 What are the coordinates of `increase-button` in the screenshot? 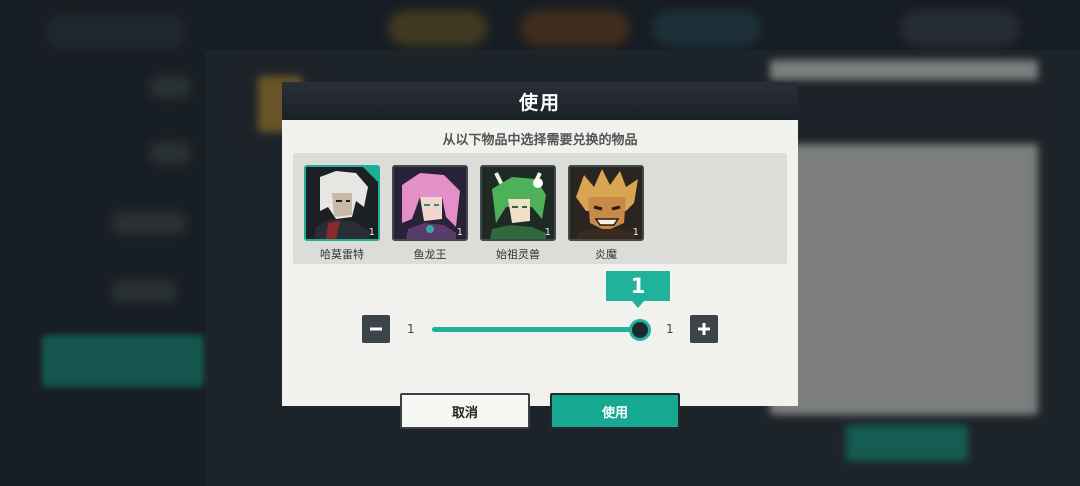 It's located at (704, 329).